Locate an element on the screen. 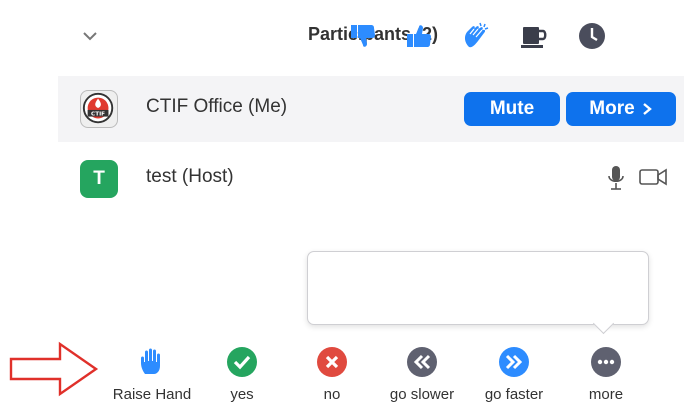 The height and width of the screenshot is (411, 684). participant-name: CTIF Office (Me) is located at coordinates (217, 106).